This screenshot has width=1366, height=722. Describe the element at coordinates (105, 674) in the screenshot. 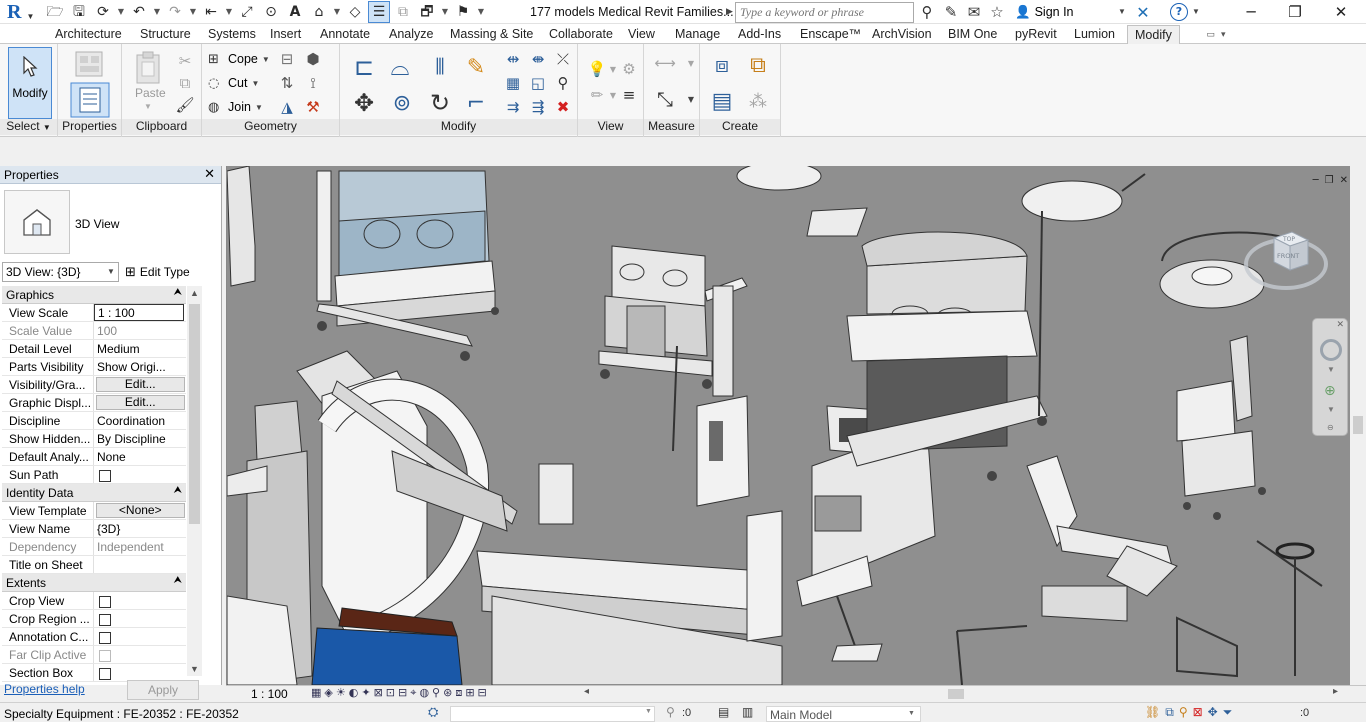

I see `section-box-checkbox` at that location.